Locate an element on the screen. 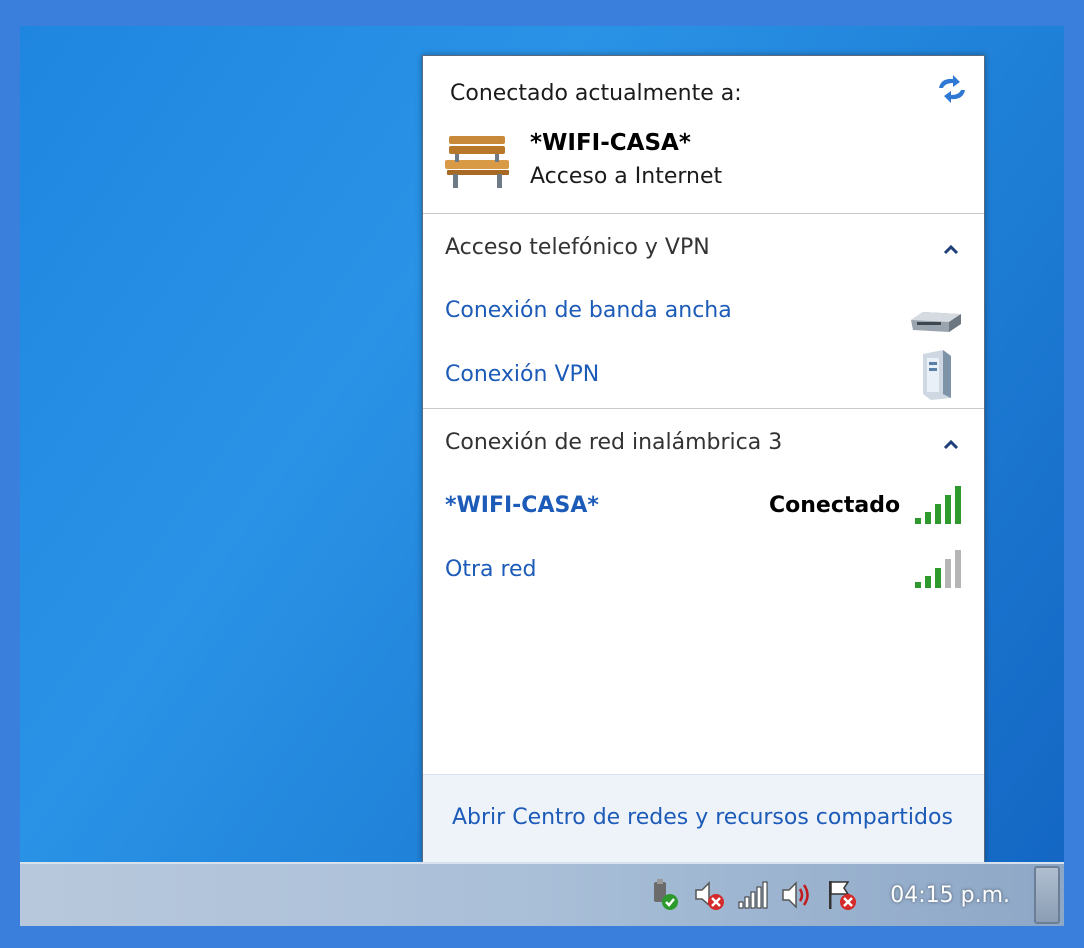  broadband-modem-icon is located at coordinates (936, 322).